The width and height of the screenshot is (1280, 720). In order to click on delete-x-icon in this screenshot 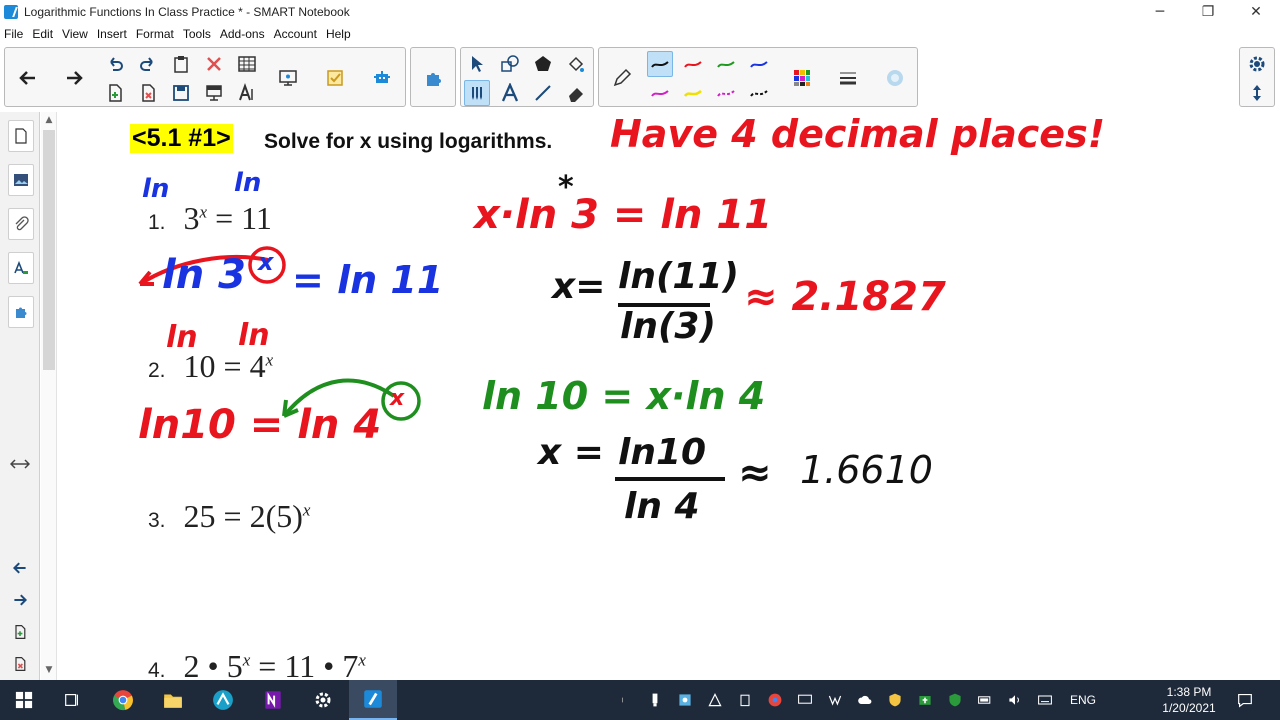, I will do `click(214, 64)`.